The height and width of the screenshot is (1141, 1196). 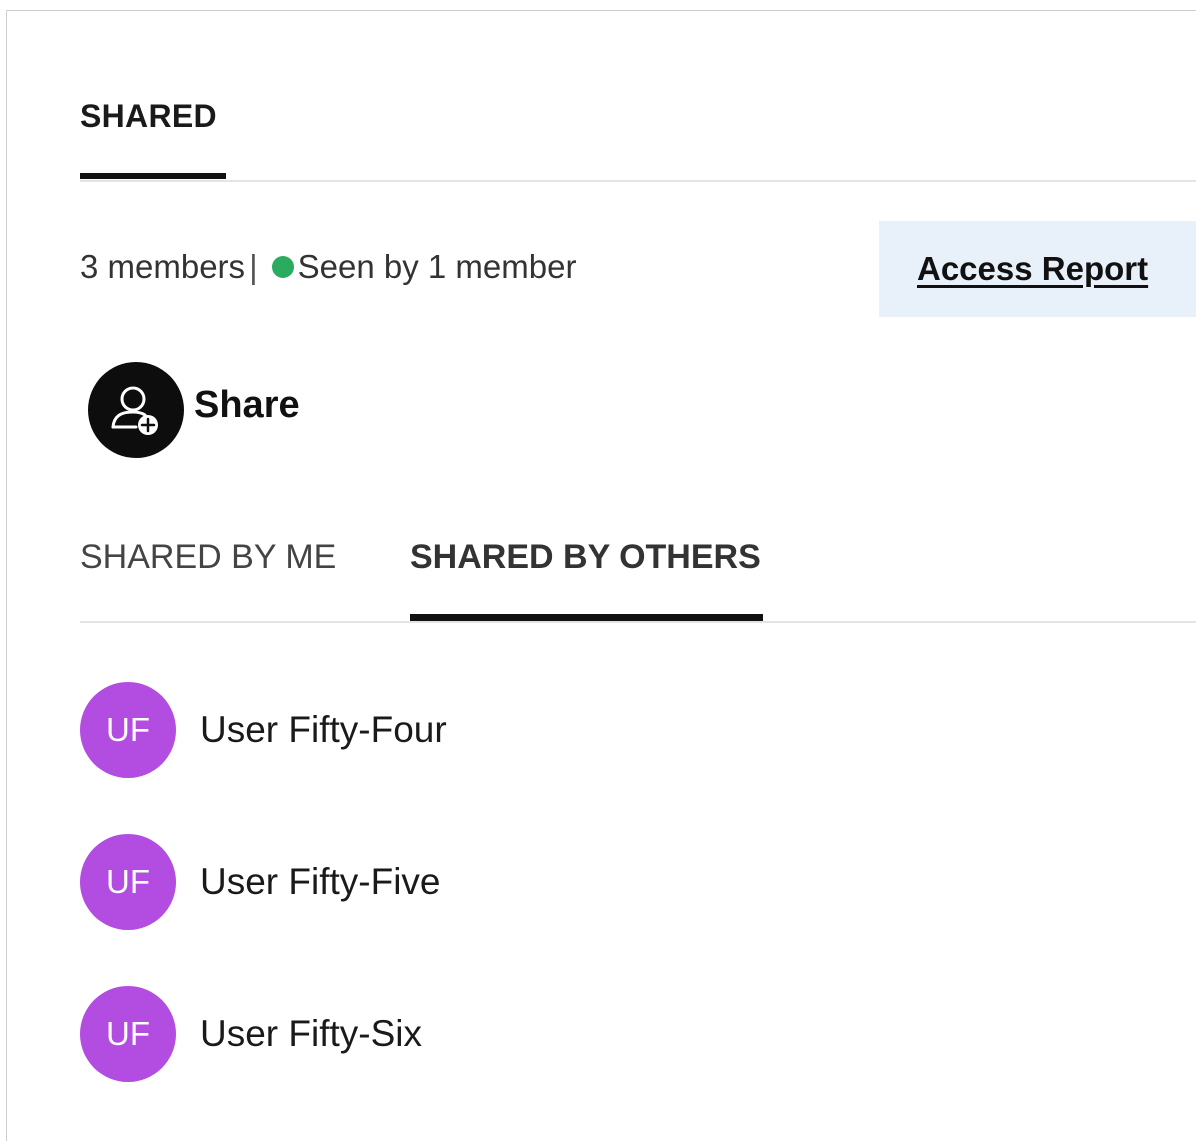 I want to click on tab-shared-by-me: SHARED BY ME, so click(x=208, y=557).